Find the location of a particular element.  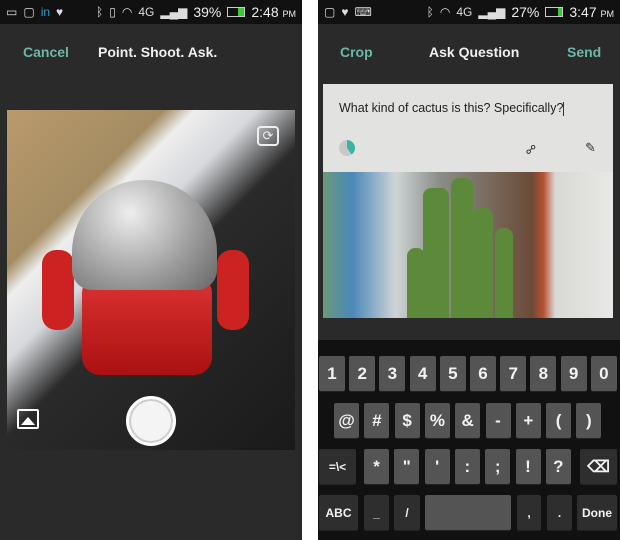

key-more-symbols: =\< is located at coordinates (337, 466).